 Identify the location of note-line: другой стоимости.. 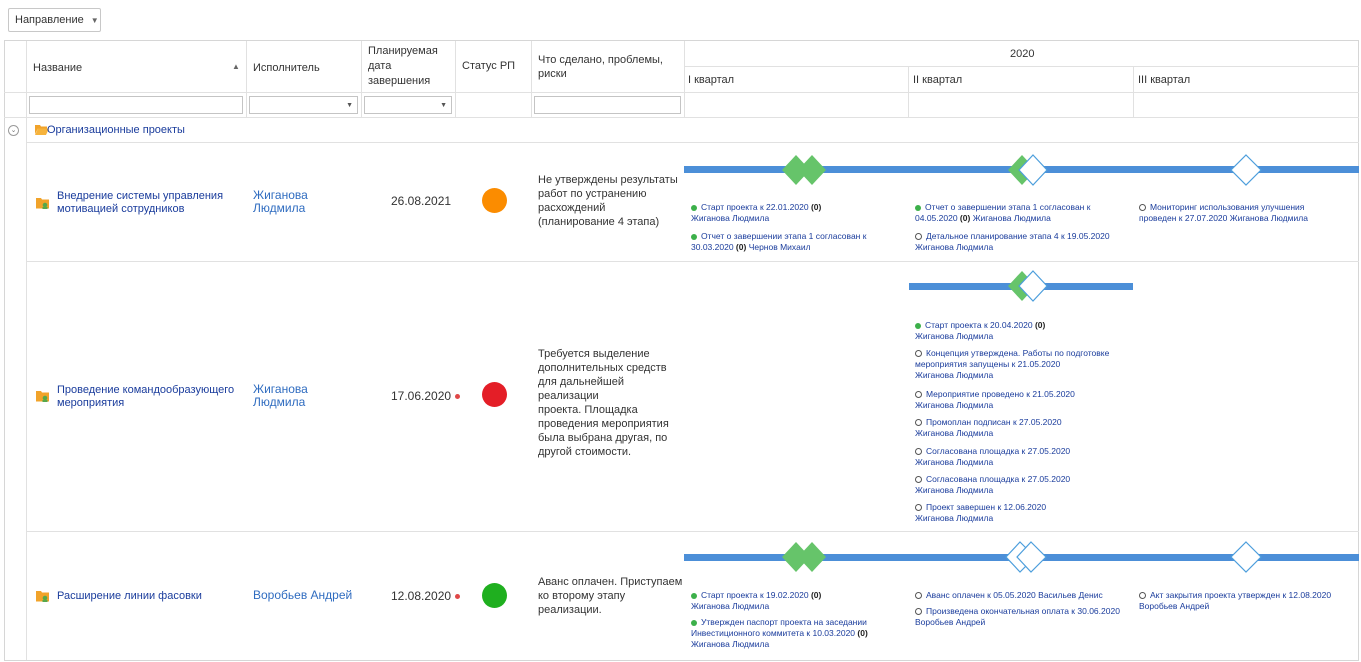
(585, 452).